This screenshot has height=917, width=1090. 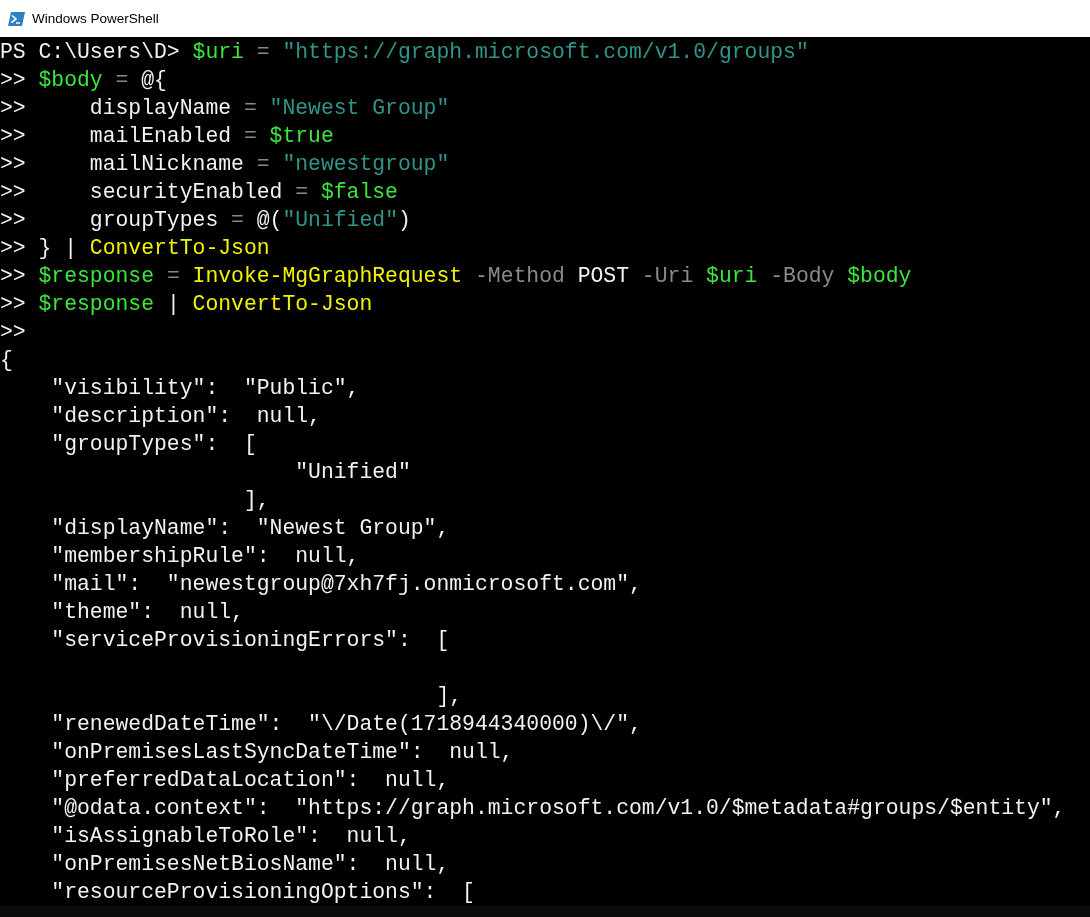 I want to click on code-text: POST, so click(x=603, y=276).